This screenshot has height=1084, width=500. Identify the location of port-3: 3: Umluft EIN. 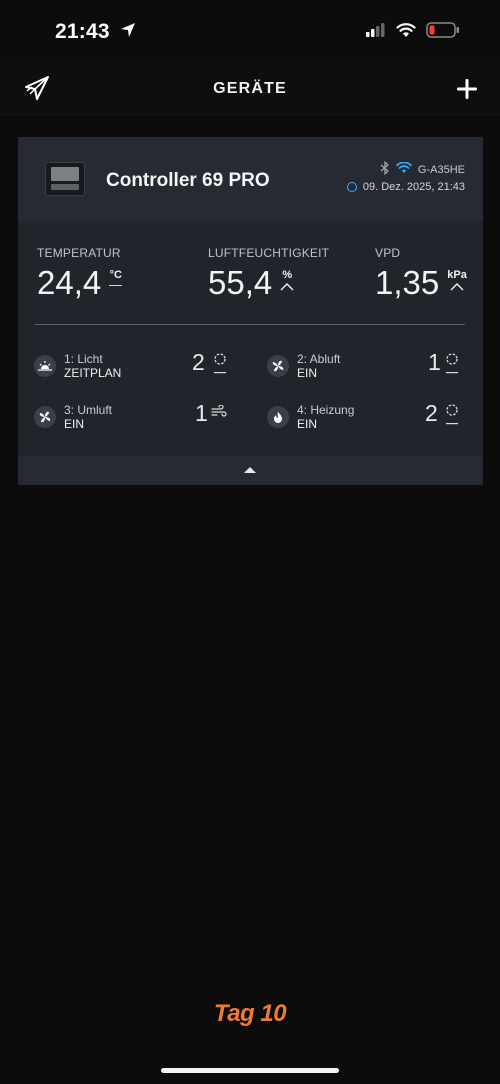
(73, 417).